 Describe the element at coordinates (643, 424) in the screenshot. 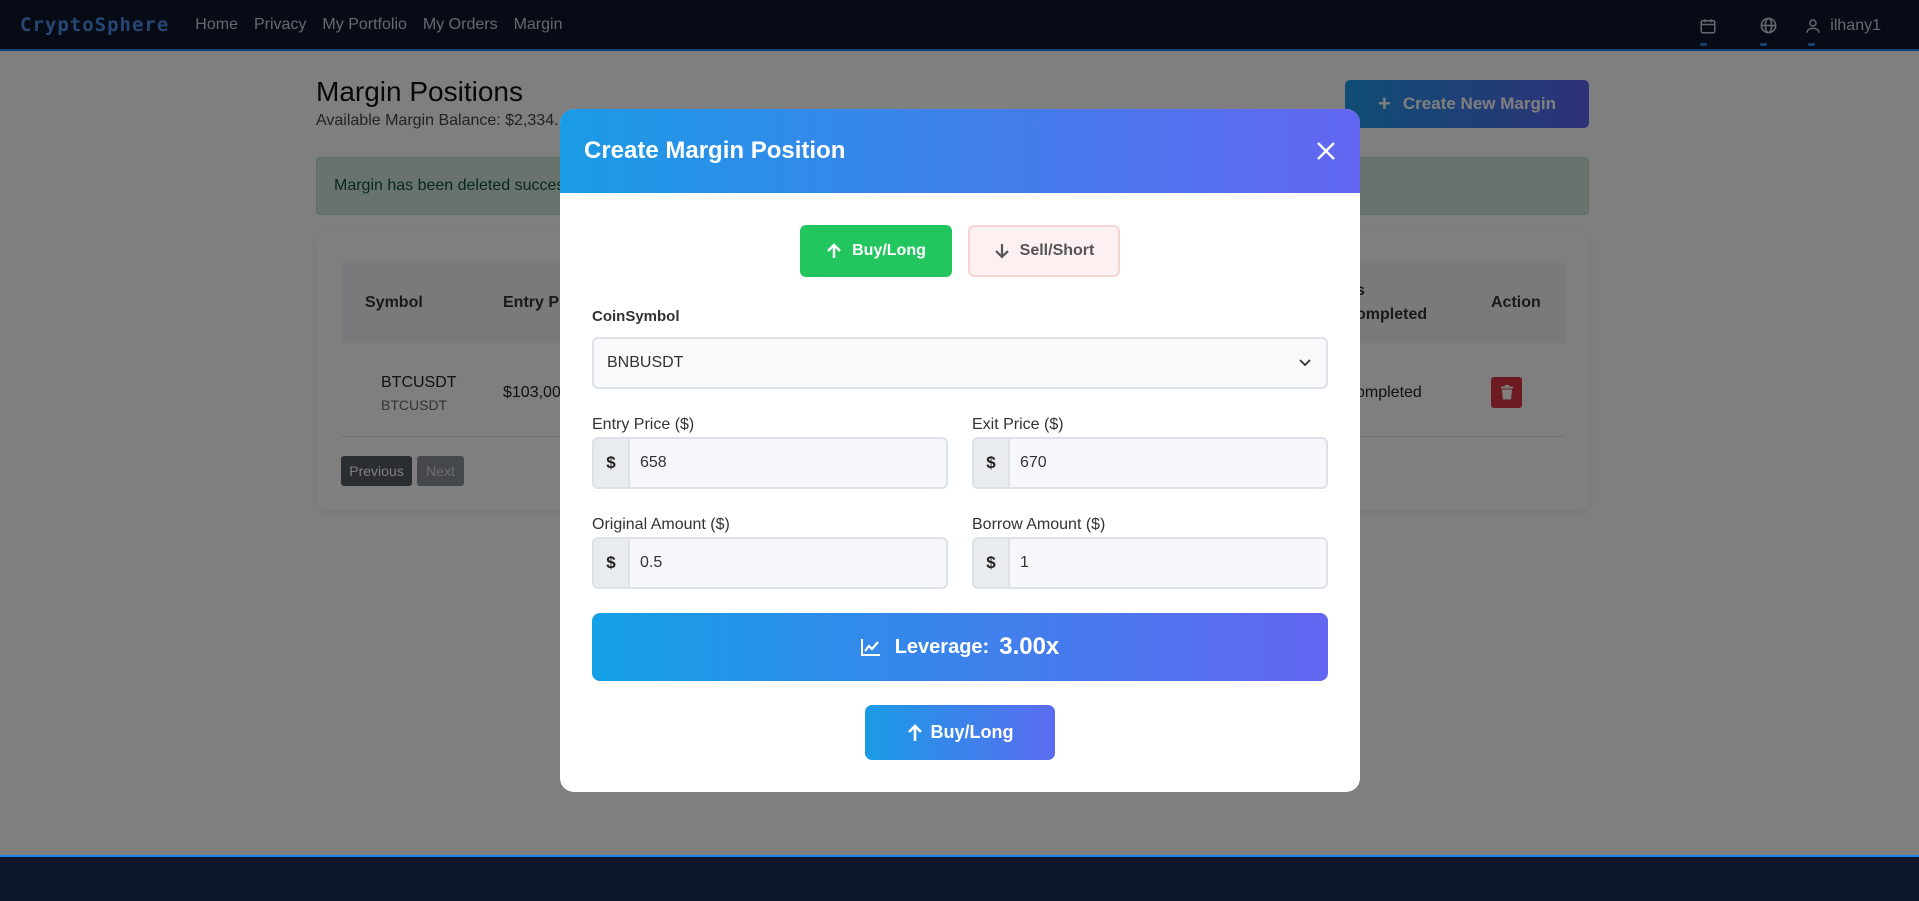

I see `entry-price-label: Entry Price ($)` at that location.